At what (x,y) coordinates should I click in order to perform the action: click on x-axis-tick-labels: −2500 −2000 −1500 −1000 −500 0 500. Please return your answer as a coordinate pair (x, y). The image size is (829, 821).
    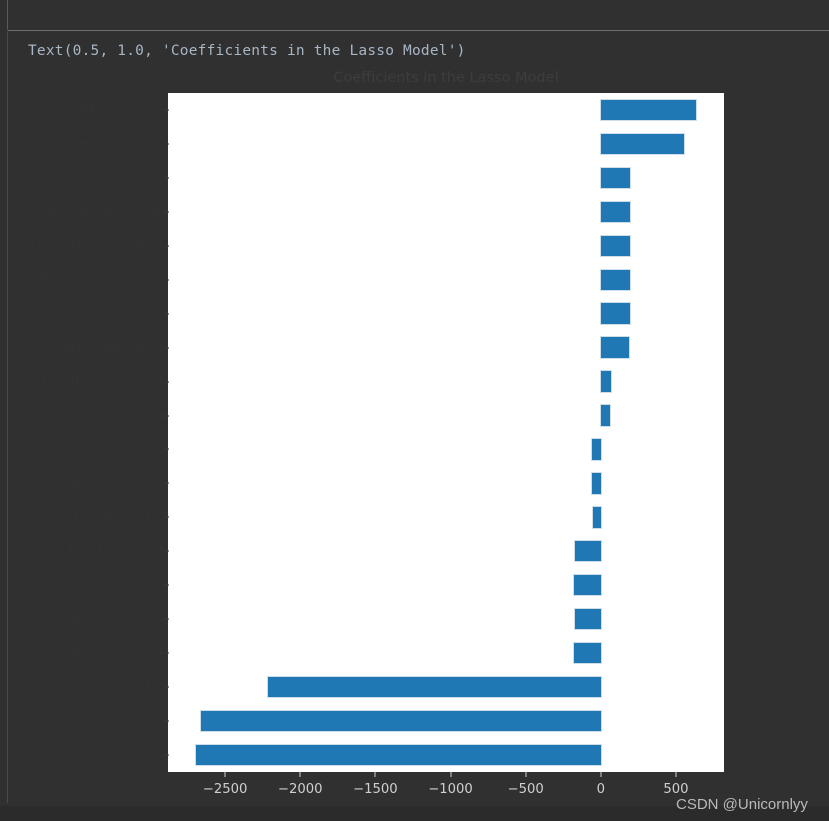
    Looking at the image, I should click on (446, 789).